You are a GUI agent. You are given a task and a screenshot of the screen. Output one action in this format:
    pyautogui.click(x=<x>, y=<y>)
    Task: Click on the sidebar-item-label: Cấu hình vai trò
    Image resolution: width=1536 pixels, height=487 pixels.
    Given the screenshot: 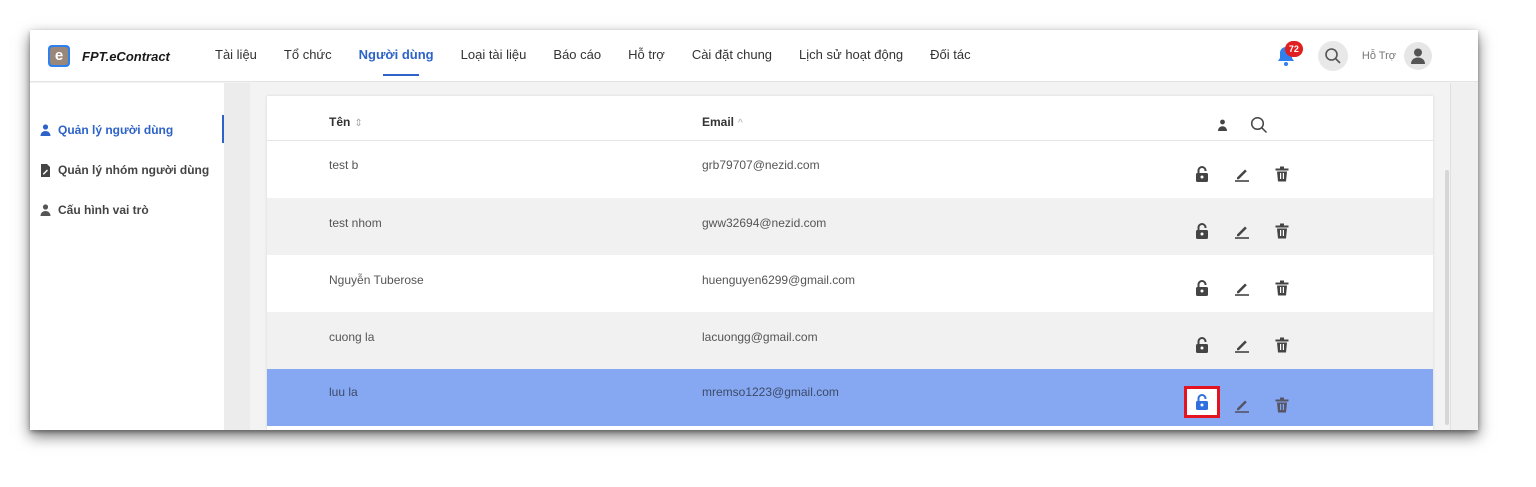 What is the action you would take?
    pyautogui.click(x=103, y=210)
    